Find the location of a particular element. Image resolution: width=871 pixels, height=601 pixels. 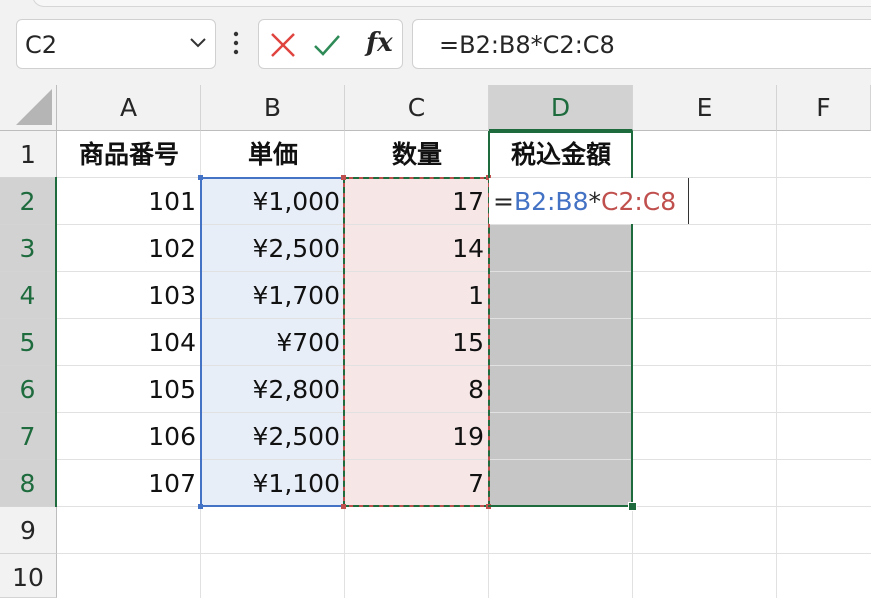

insert-function-button: fx is located at coordinates (379, 43).